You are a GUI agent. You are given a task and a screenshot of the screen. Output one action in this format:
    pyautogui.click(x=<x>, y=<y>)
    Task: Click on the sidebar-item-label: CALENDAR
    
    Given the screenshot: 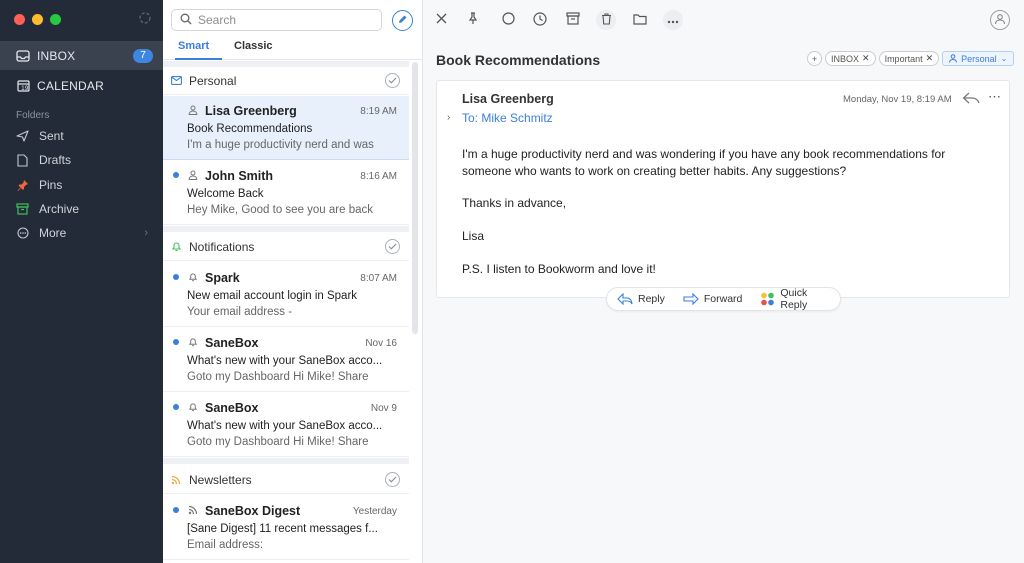 What is the action you would take?
    pyautogui.click(x=70, y=85)
    